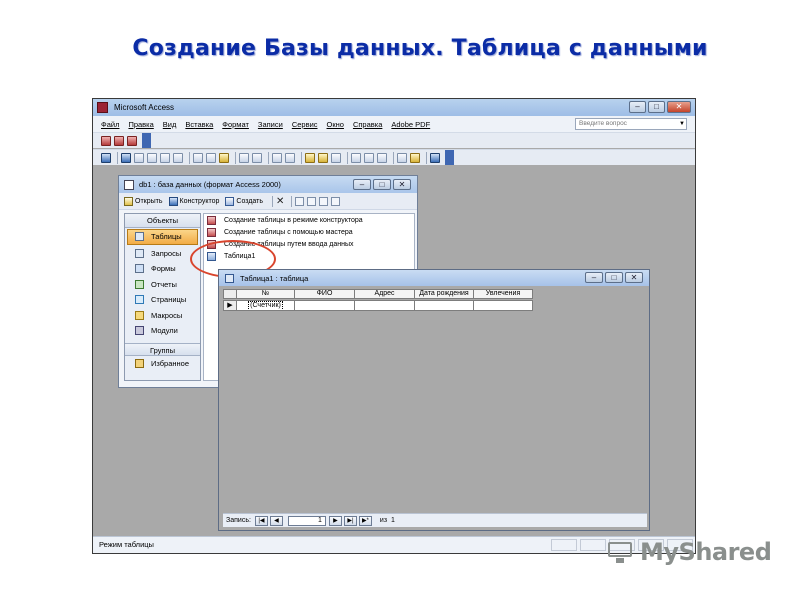  Describe the element at coordinates (323, 157) in the screenshot. I see `filter-by-form-icon` at that location.